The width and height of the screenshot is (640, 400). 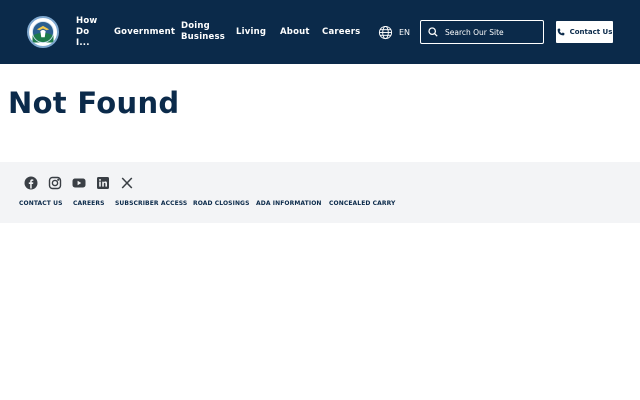 I want to click on footer-link-careers: CAREERS, so click(x=89, y=203).